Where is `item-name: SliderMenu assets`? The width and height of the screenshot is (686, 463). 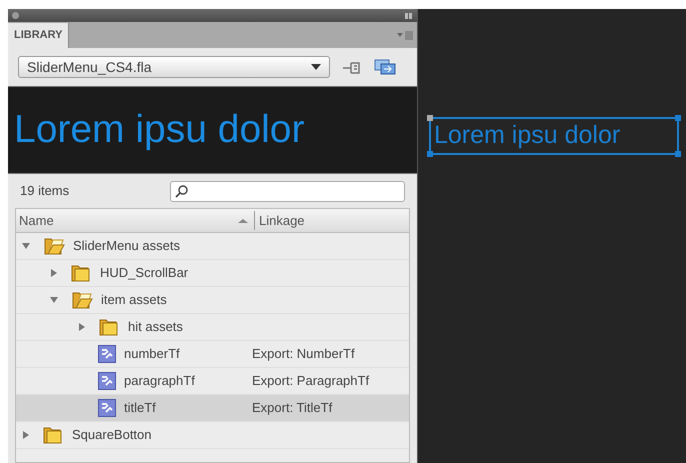 item-name: SliderMenu assets is located at coordinates (126, 246).